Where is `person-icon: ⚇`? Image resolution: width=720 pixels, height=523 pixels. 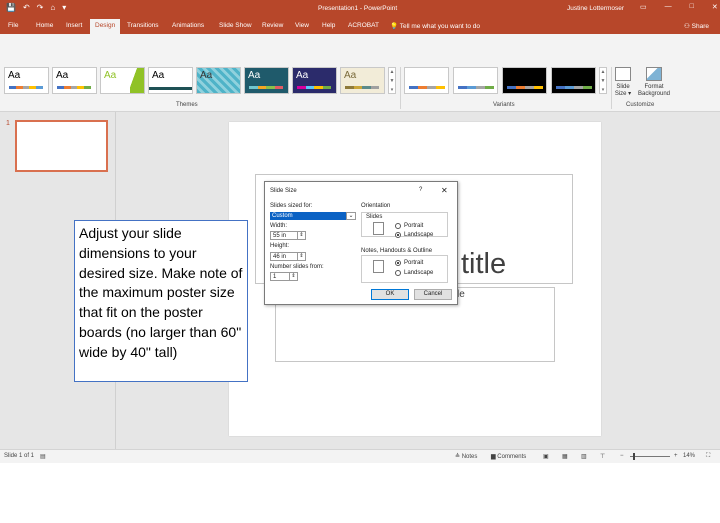
person-icon: ⚇ is located at coordinates (687, 26).